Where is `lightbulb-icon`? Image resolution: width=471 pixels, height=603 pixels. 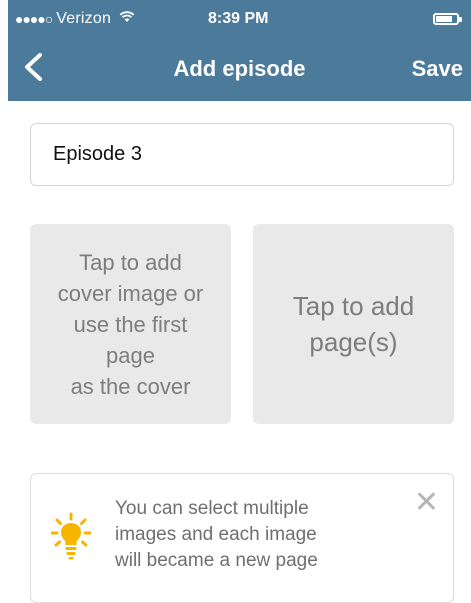 lightbulb-icon is located at coordinates (71, 536).